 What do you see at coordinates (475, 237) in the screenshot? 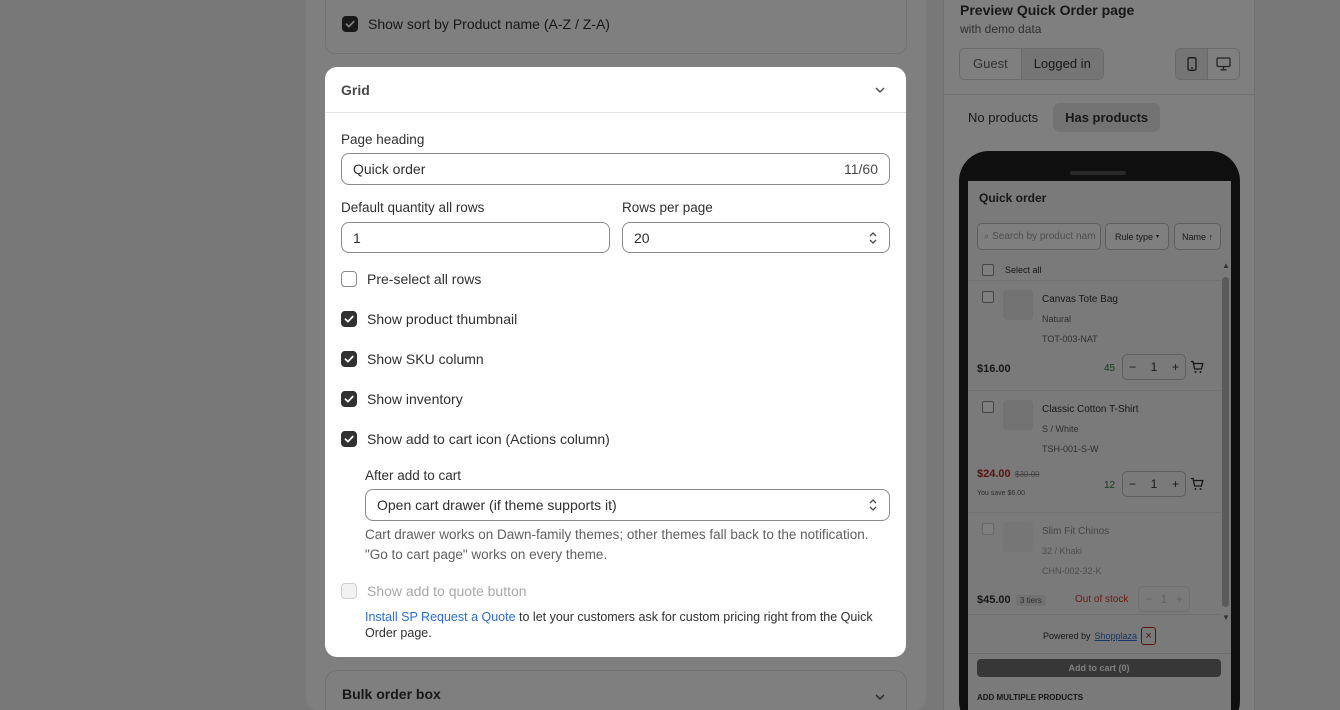
I see `default-quantity-input: 1` at bounding box center [475, 237].